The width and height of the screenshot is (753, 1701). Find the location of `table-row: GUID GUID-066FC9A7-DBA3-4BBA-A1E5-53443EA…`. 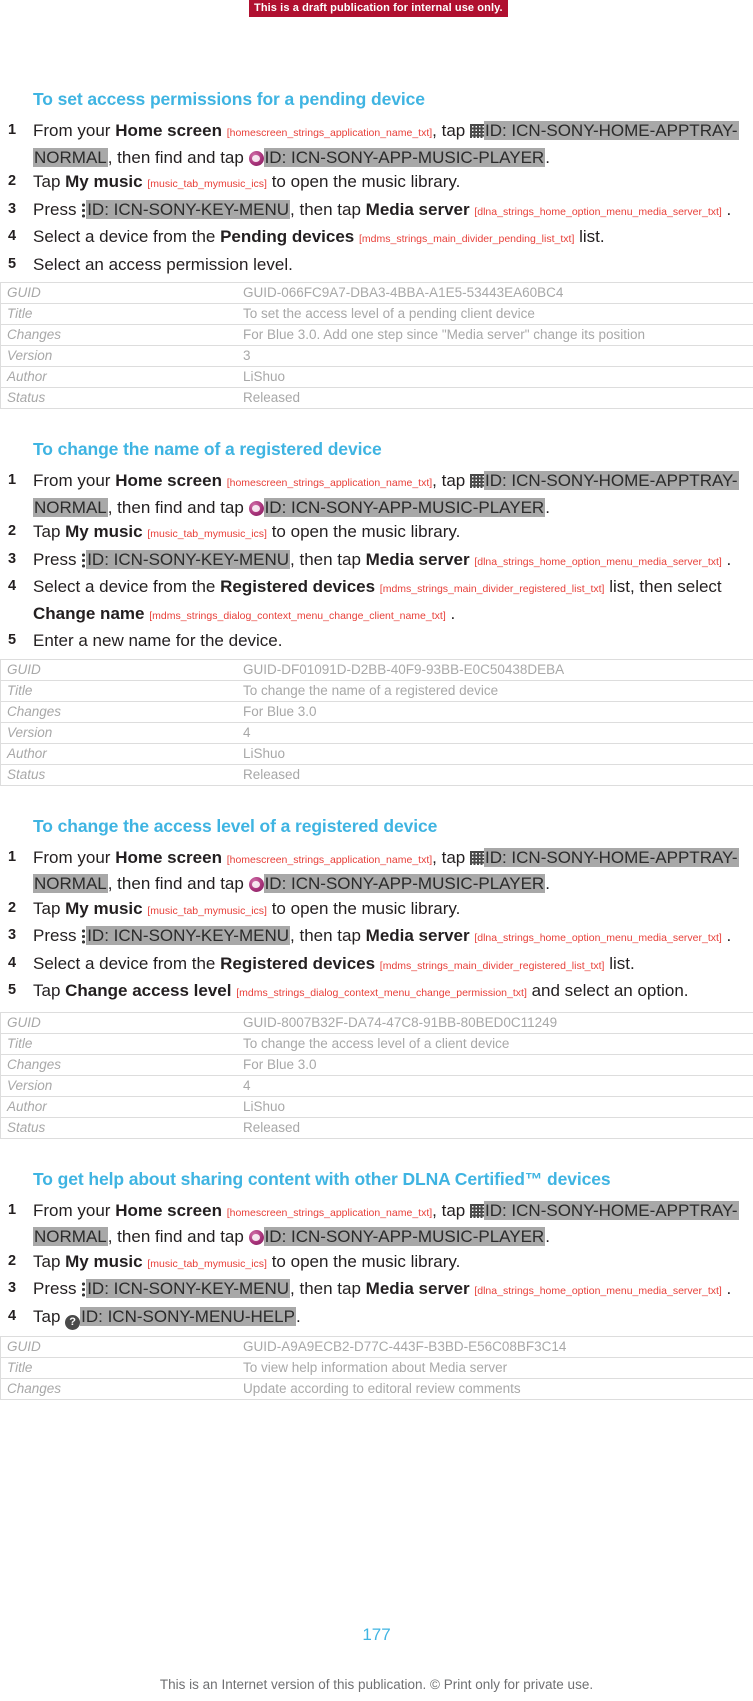

table-row: GUID GUID-066FC9A7-DBA3-4BBA-A1E5-53443EA… is located at coordinates (376, 293).